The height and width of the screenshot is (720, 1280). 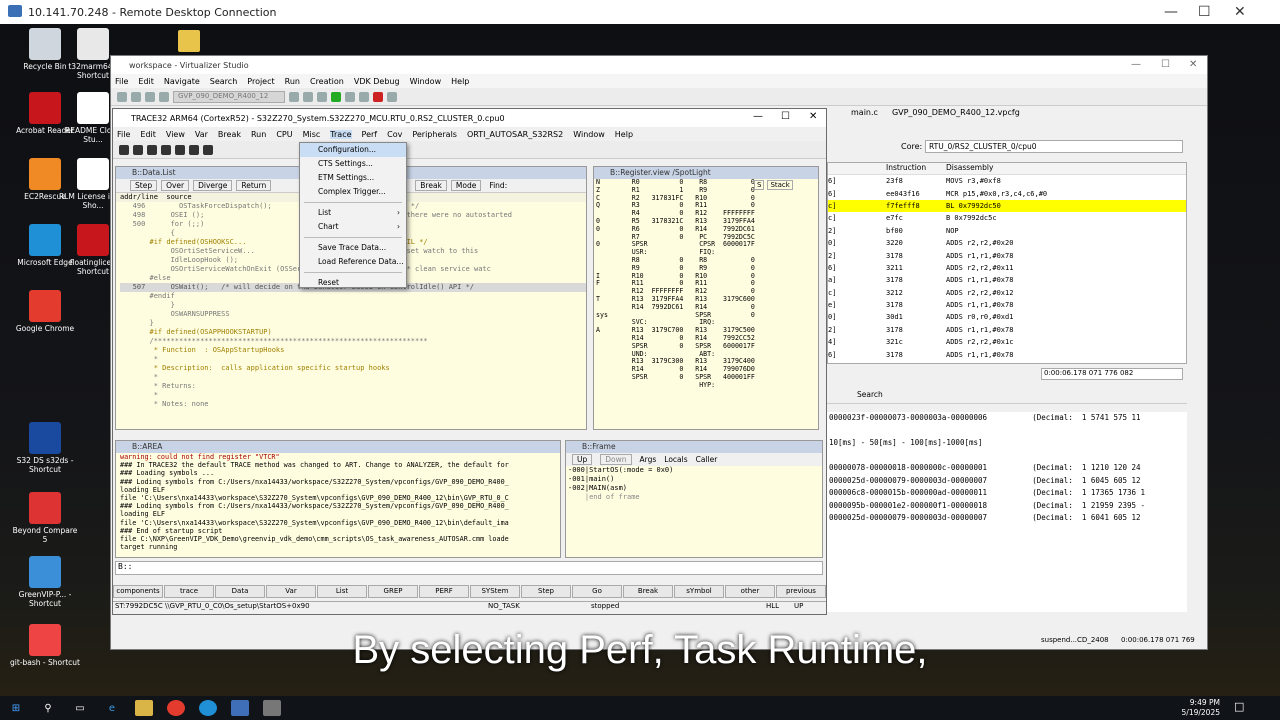 What do you see at coordinates (166, 149) in the screenshot?
I see `up-icon` at bounding box center [166, 149].